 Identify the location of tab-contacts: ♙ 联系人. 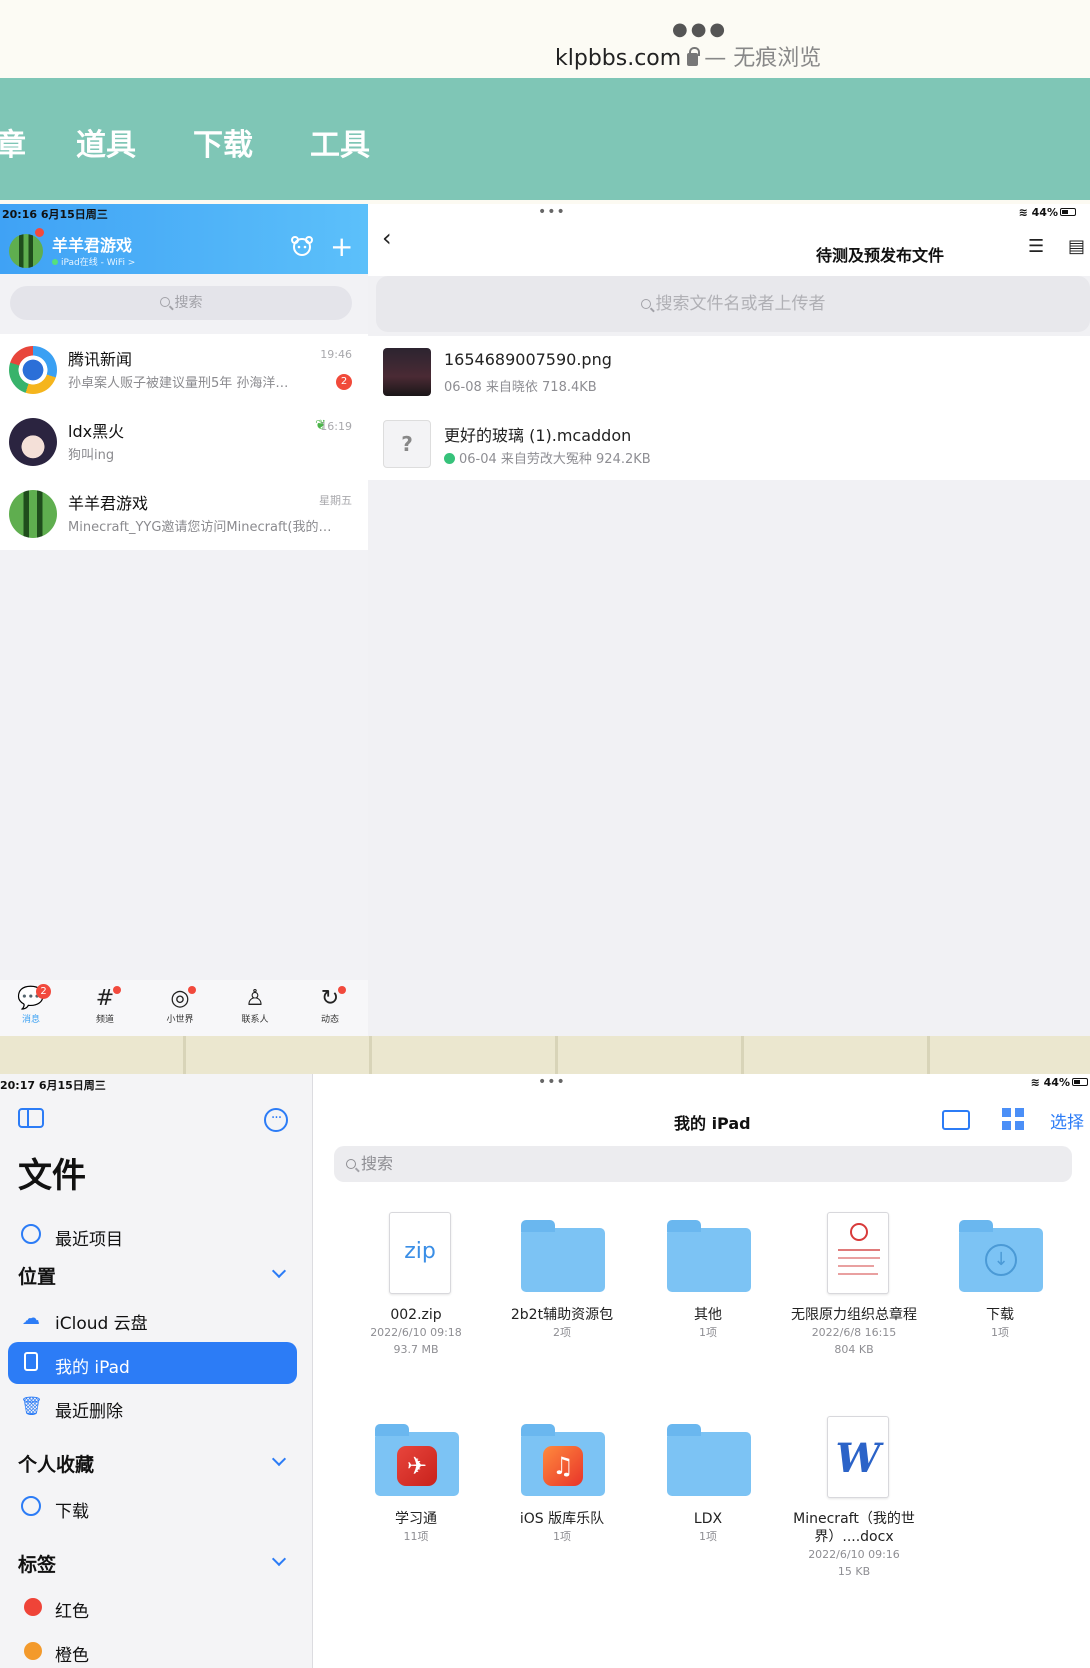
(255, 1005).